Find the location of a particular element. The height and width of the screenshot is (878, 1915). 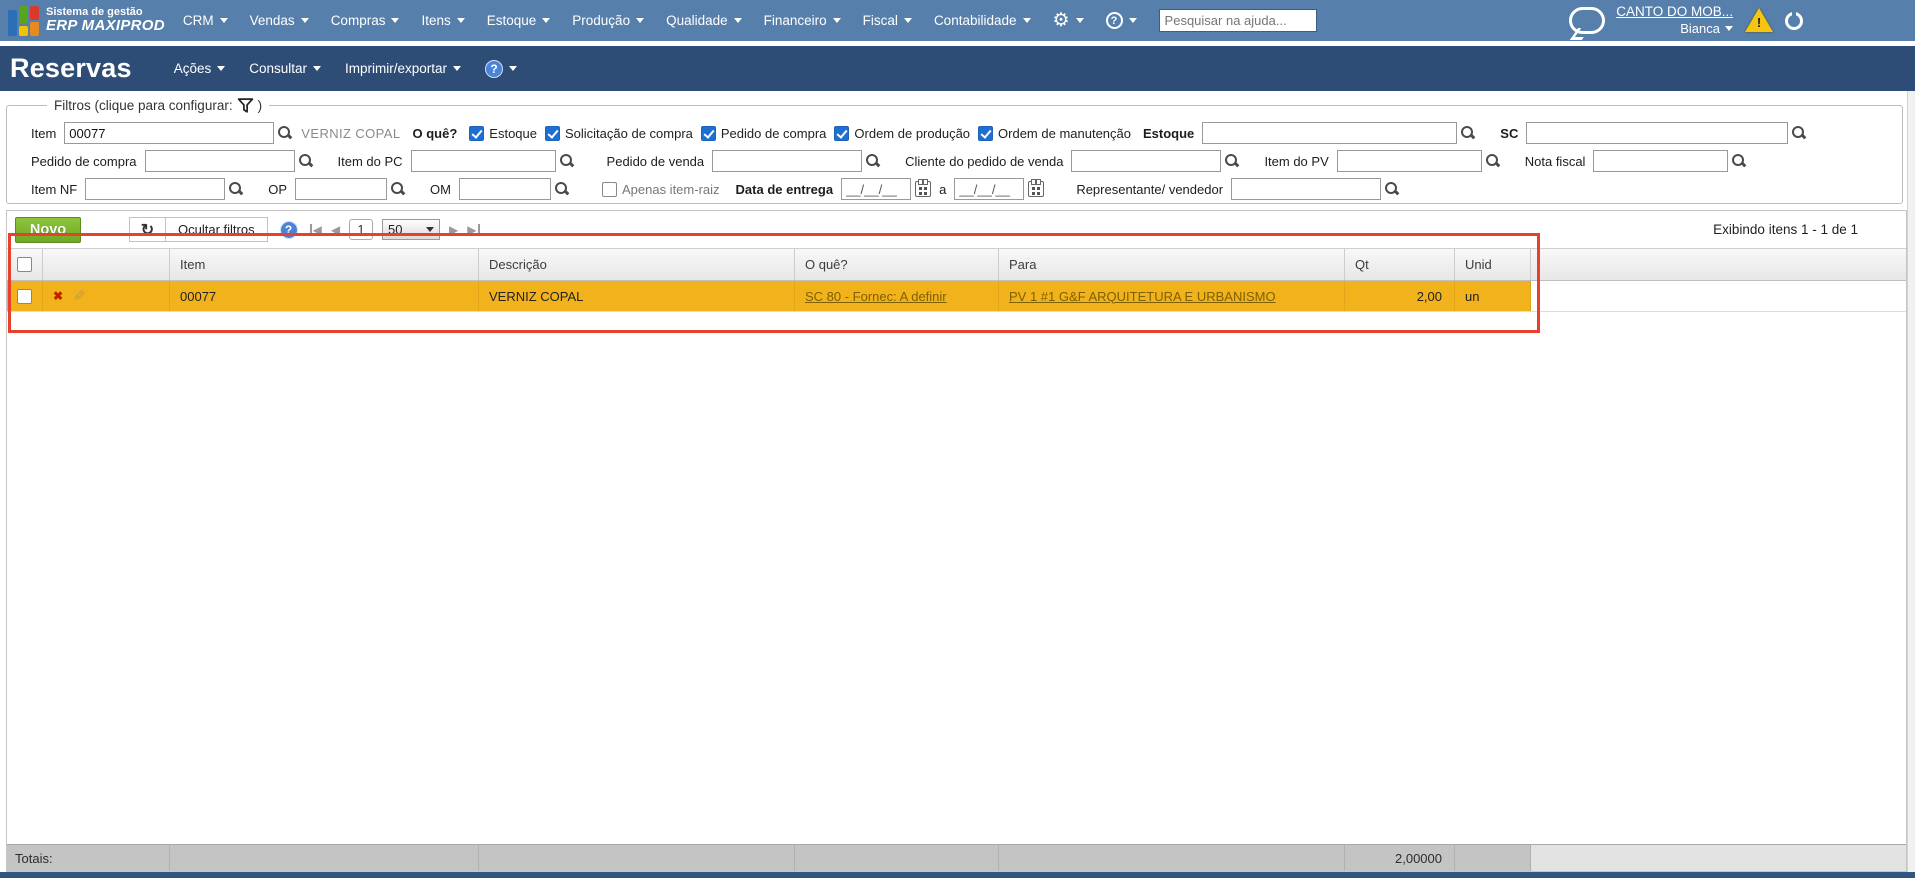

menu-vendas: Vendas is located at coordinates (279, 20).